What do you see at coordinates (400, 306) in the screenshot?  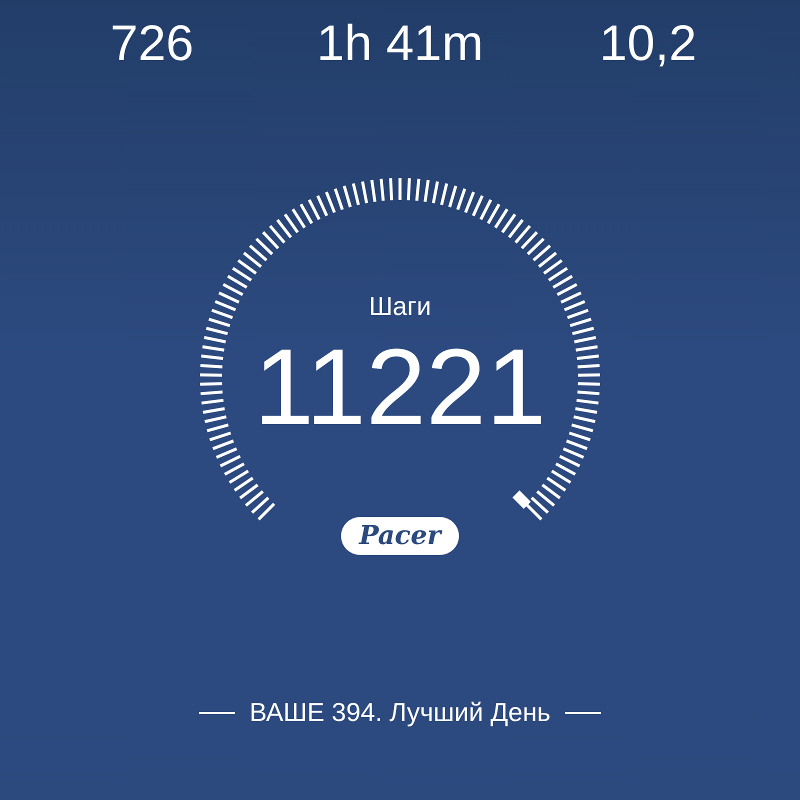 I see `gauge-label: Шаги` at bounding box center [400, 306].